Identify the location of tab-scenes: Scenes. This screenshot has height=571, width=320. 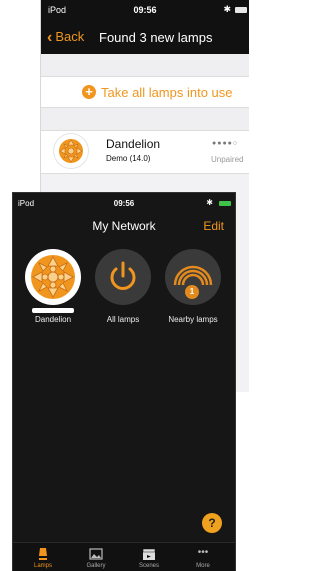
(149, 557).